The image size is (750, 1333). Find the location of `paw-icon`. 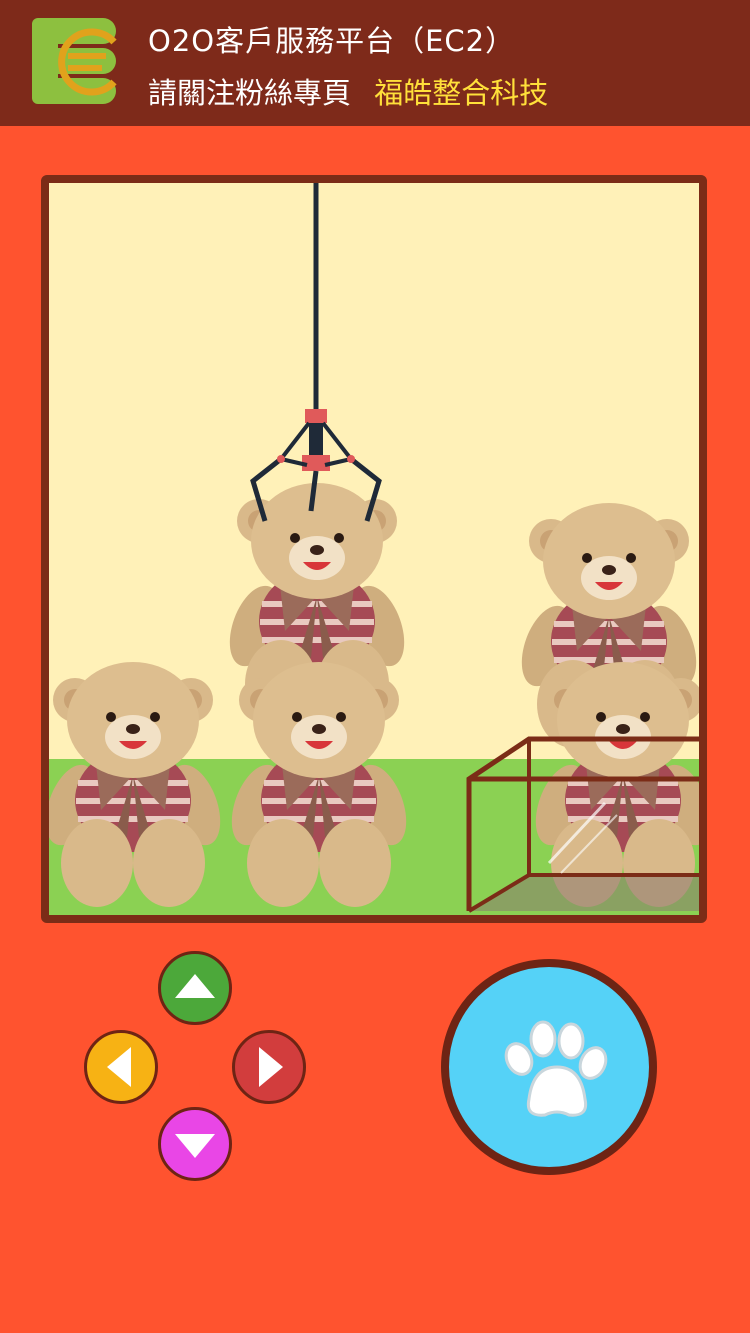

paw-icon is located at coordinates (556, 1068).